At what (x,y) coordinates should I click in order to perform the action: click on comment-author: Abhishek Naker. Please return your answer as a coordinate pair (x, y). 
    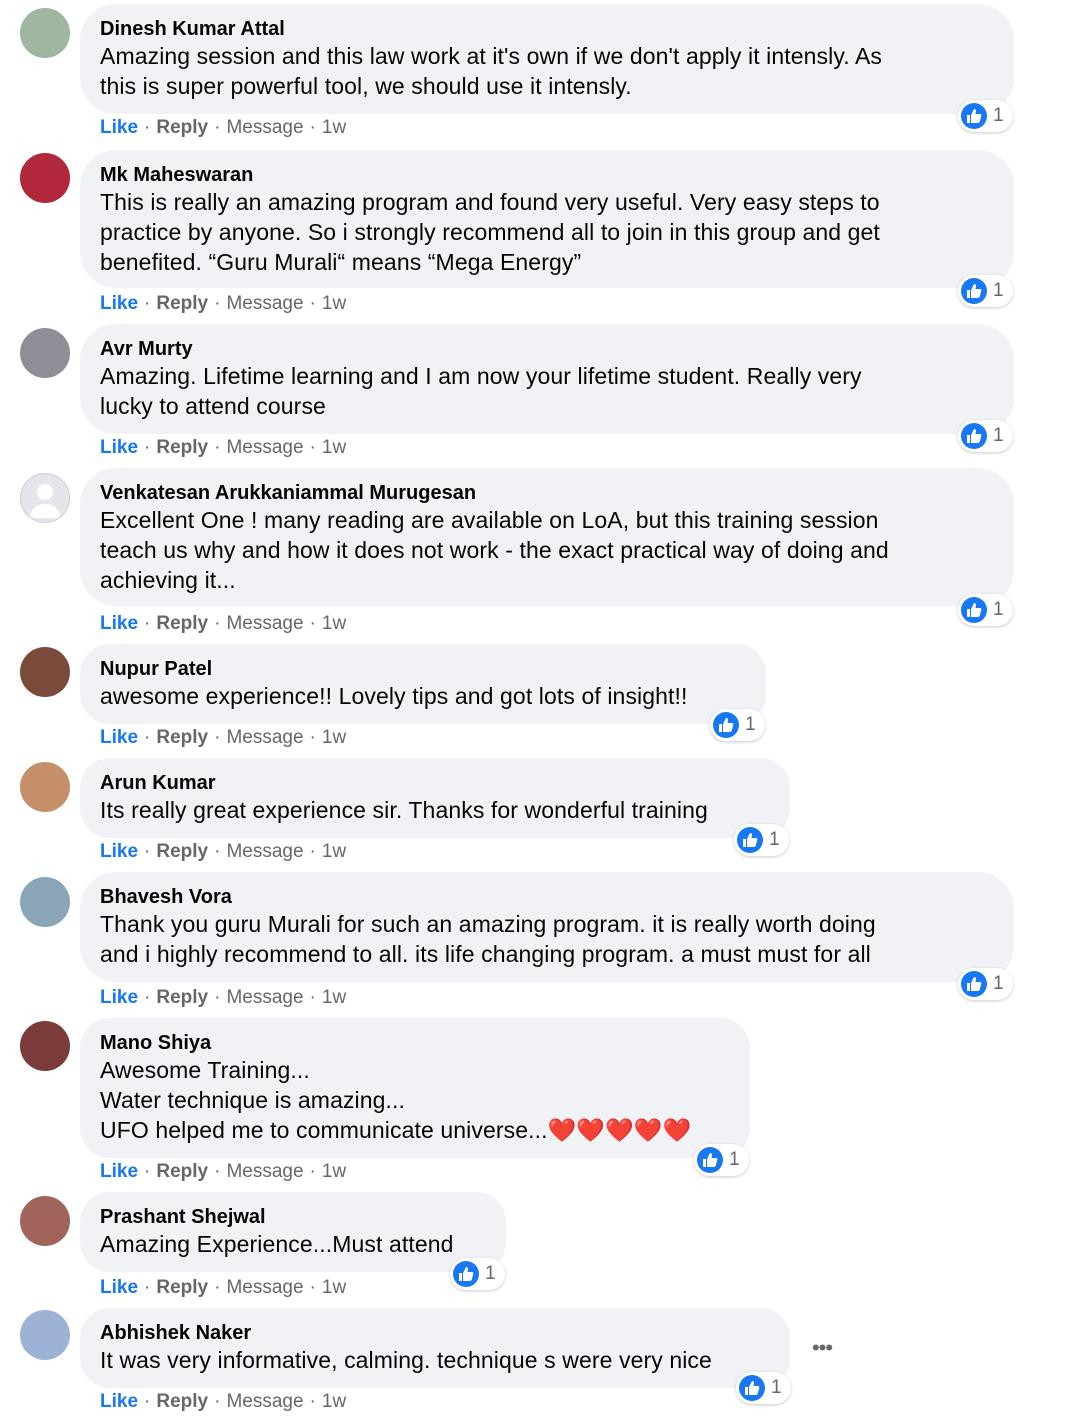
    Looking at the image, I should click on (435, 1333).